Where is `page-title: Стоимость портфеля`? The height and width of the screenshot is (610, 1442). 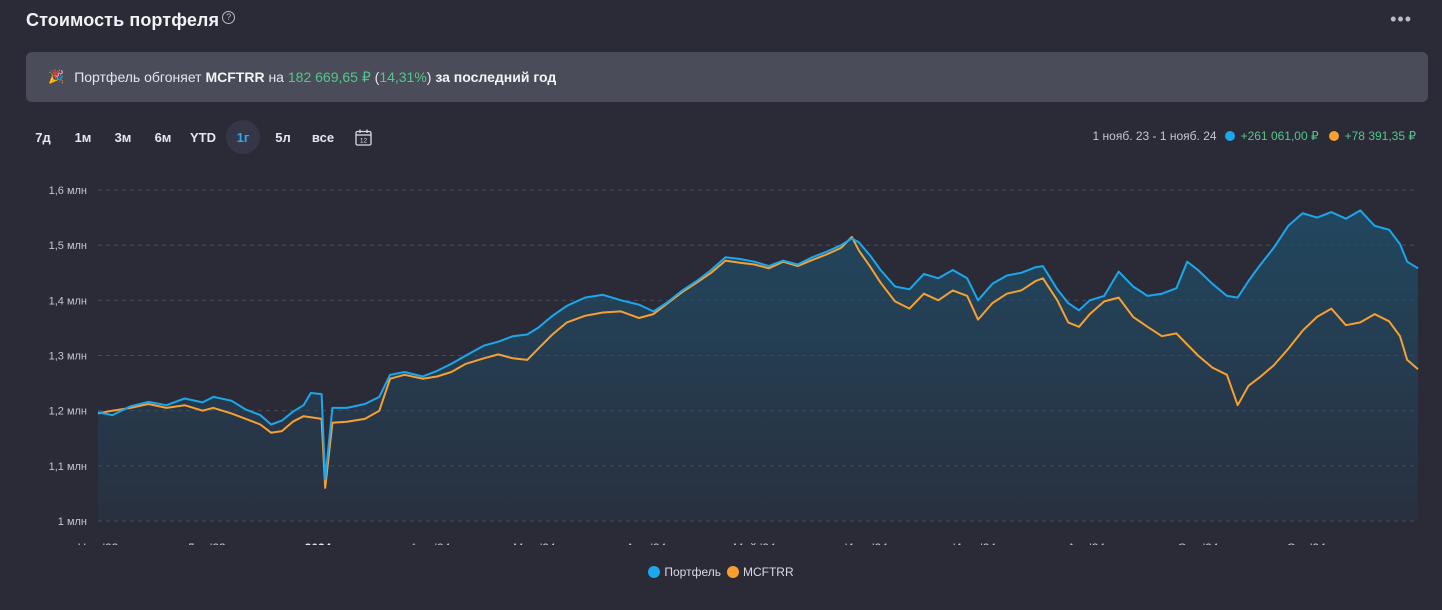
page-title: Стоимость портфеля is located at coordinates (123, 20).